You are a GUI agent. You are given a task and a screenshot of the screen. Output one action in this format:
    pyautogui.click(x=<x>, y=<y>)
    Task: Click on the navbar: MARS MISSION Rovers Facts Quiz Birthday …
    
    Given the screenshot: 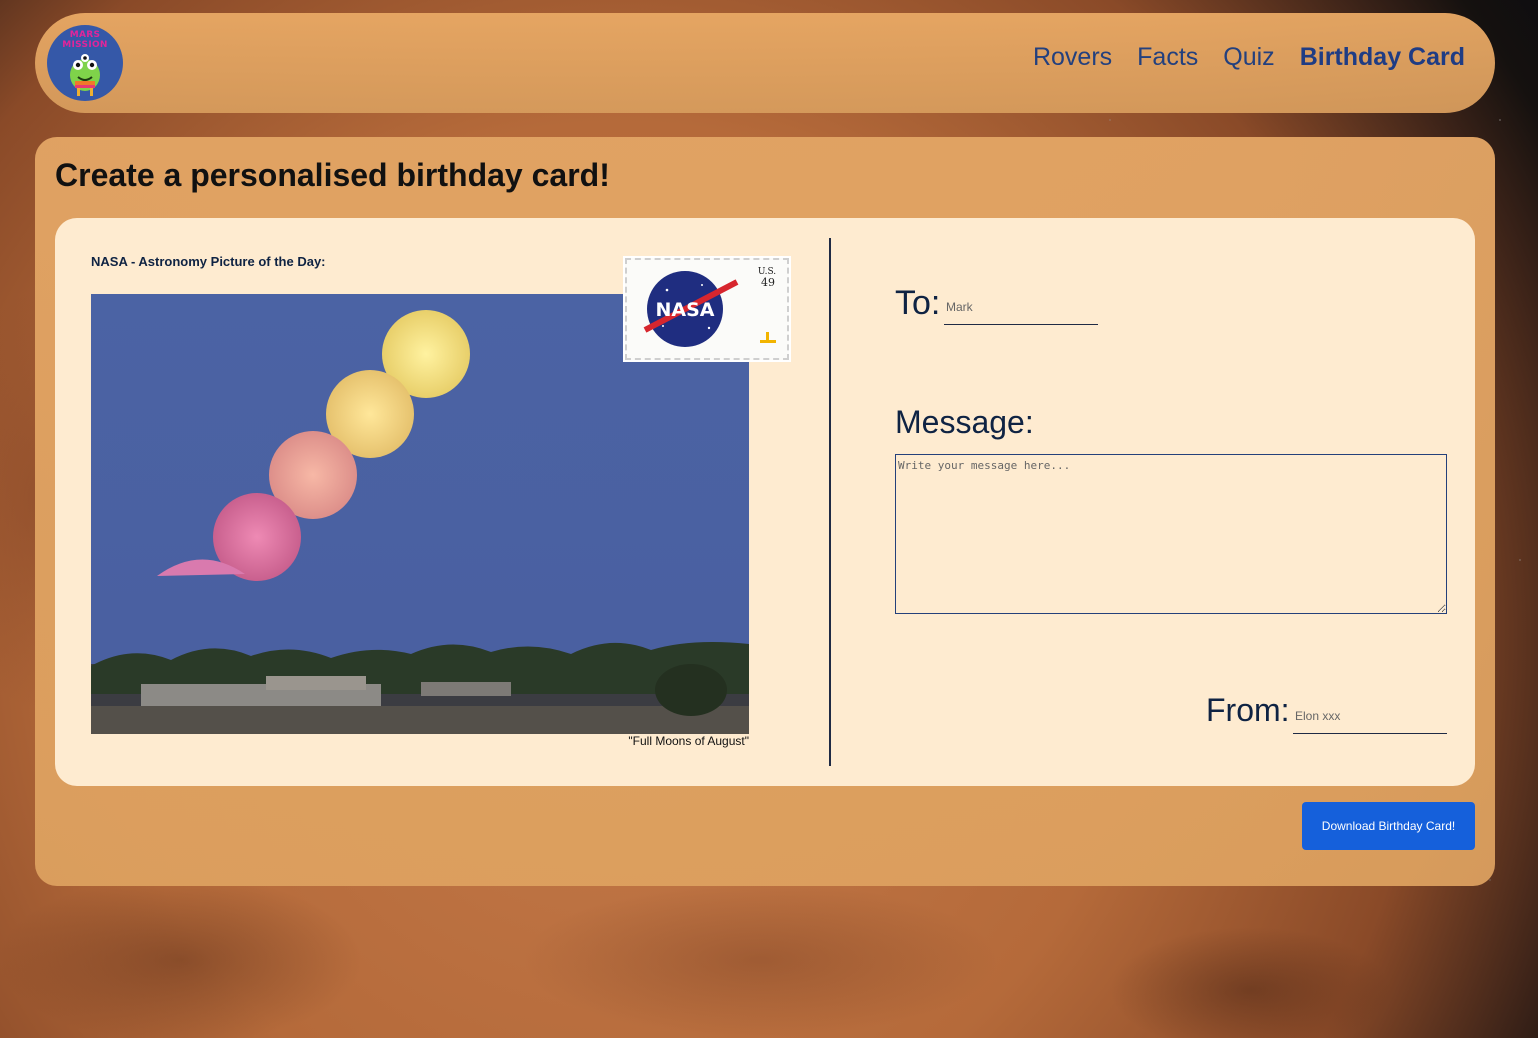 What is the action you would take?
    pyautogui.click(x=765, y=63)
    